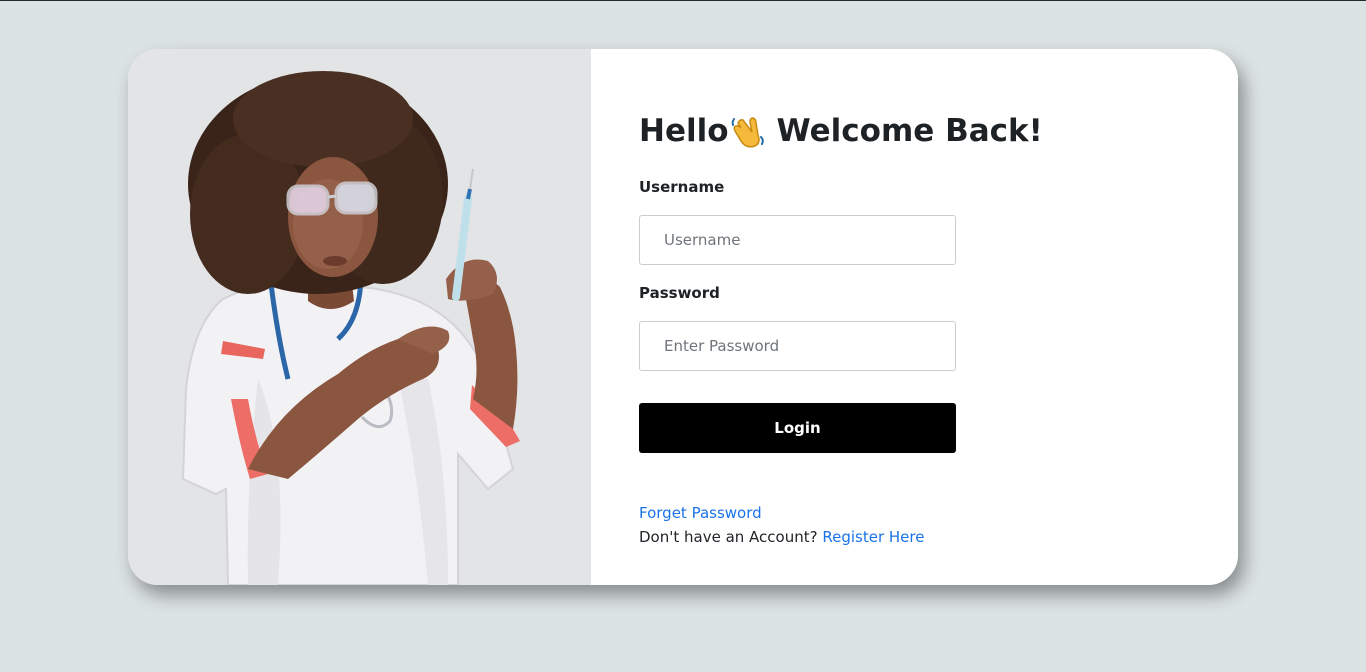  Describe the element at coordinates (797, 240) in the screenshot. I see `username-input` at that location.